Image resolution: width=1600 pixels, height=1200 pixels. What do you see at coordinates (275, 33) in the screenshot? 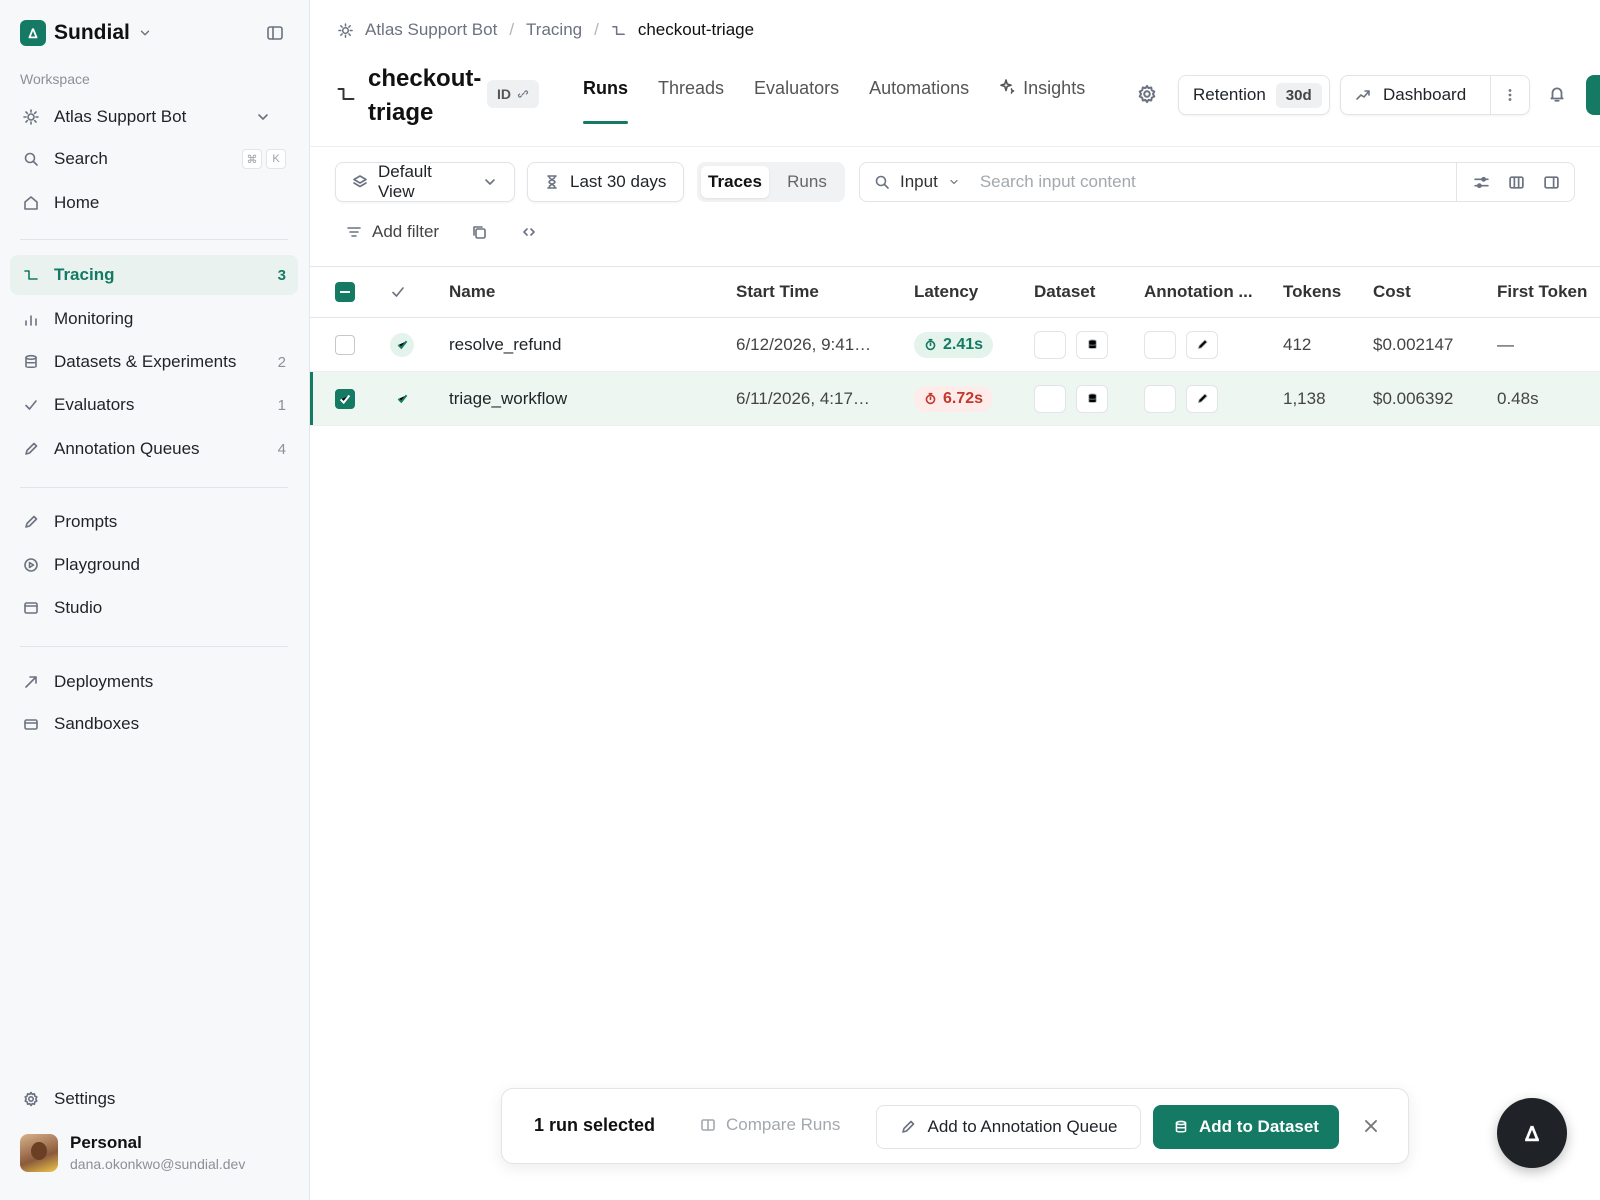
I see `sidebar-toggle-icon` at bounding box center [275, 33].